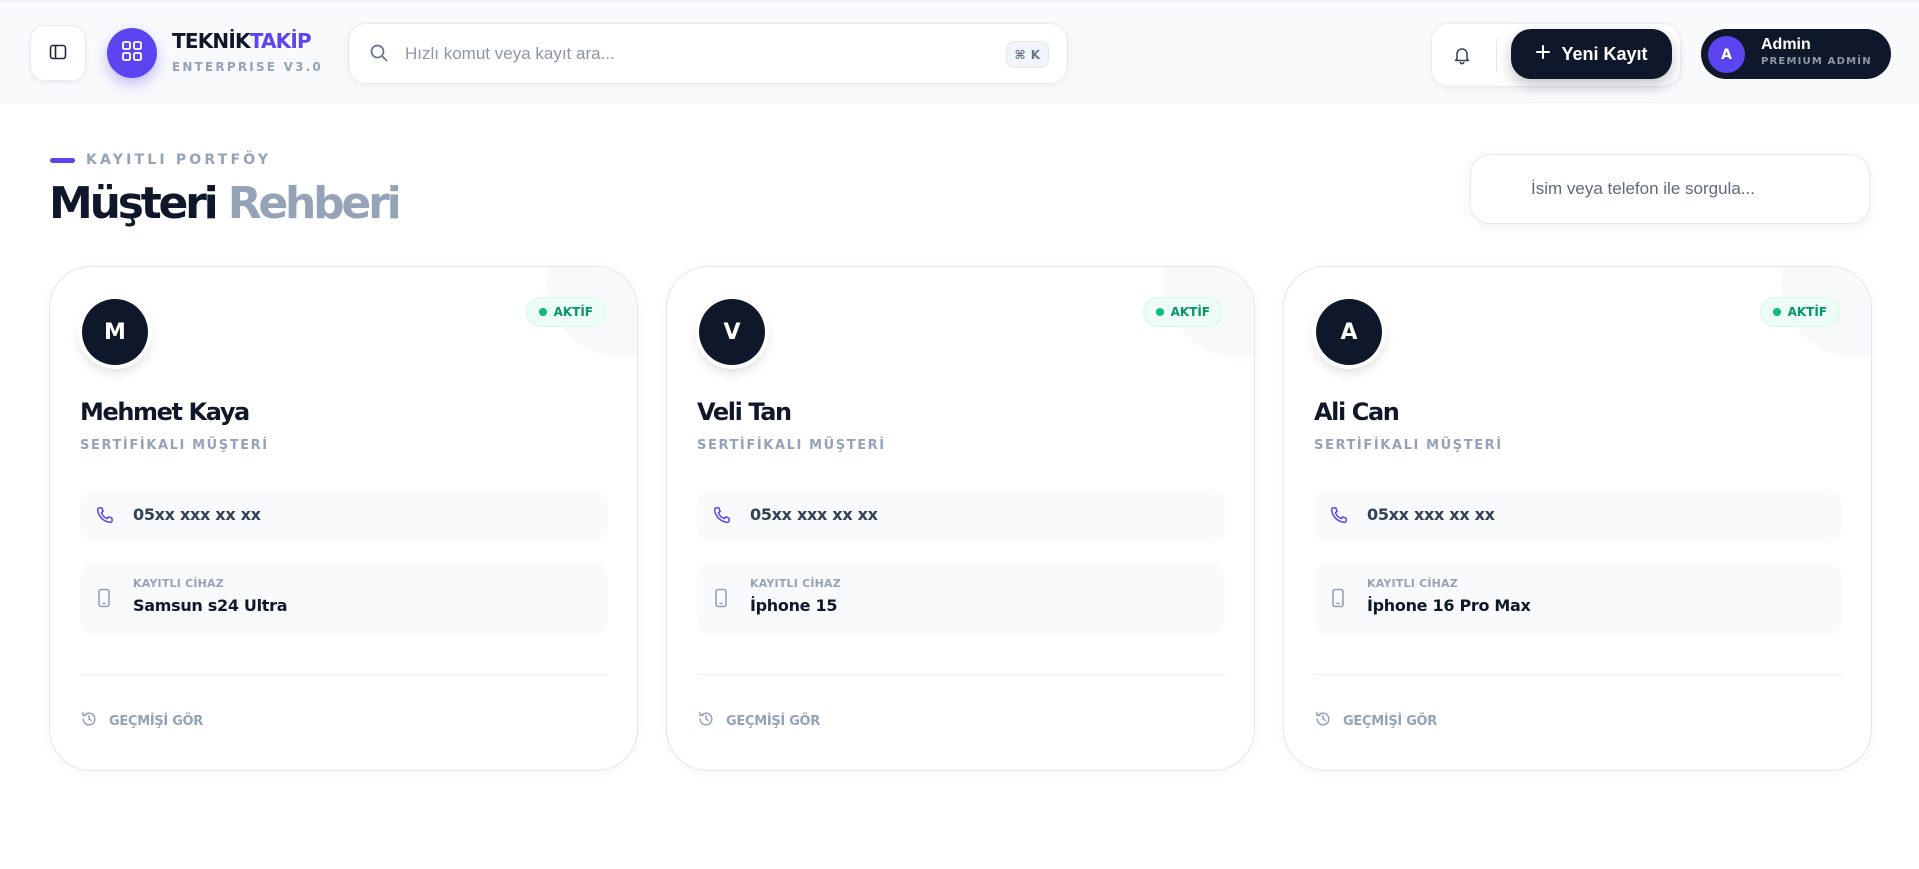  Describe the element at coordinates (1496, 55) in the screenshot. I see `action-divider` at that location.